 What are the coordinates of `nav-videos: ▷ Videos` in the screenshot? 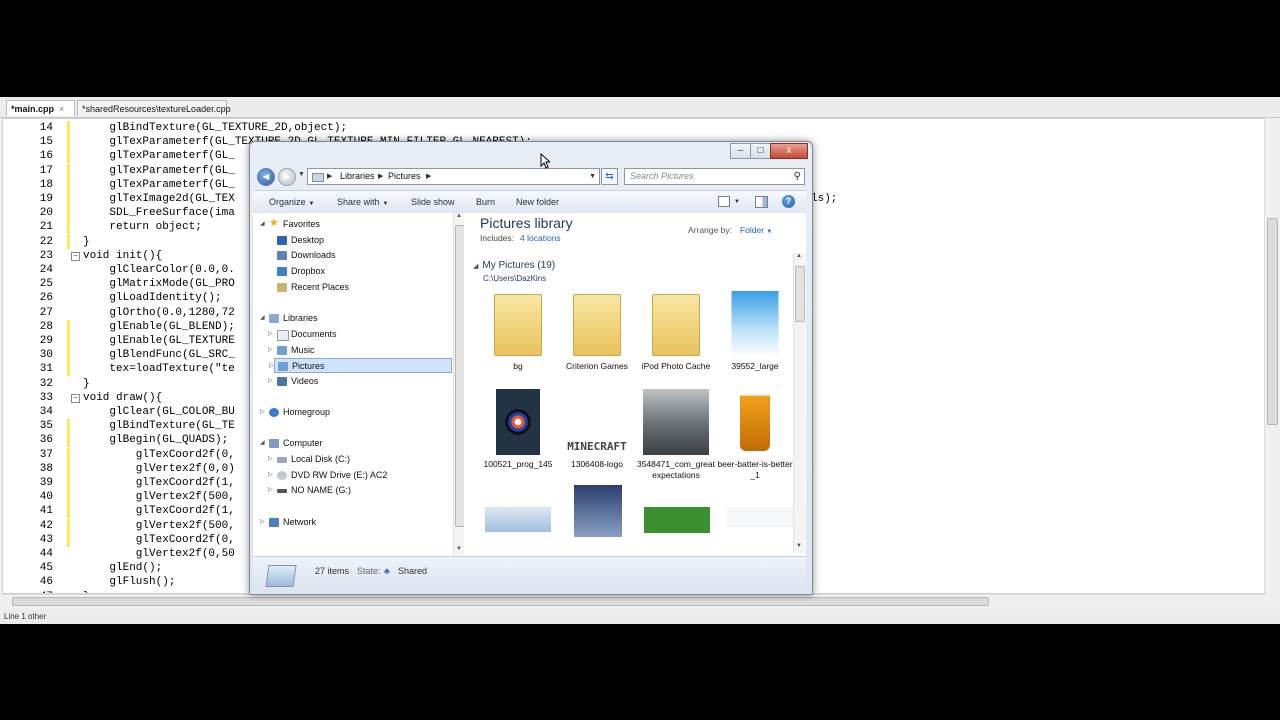 It's located at (293, 381).